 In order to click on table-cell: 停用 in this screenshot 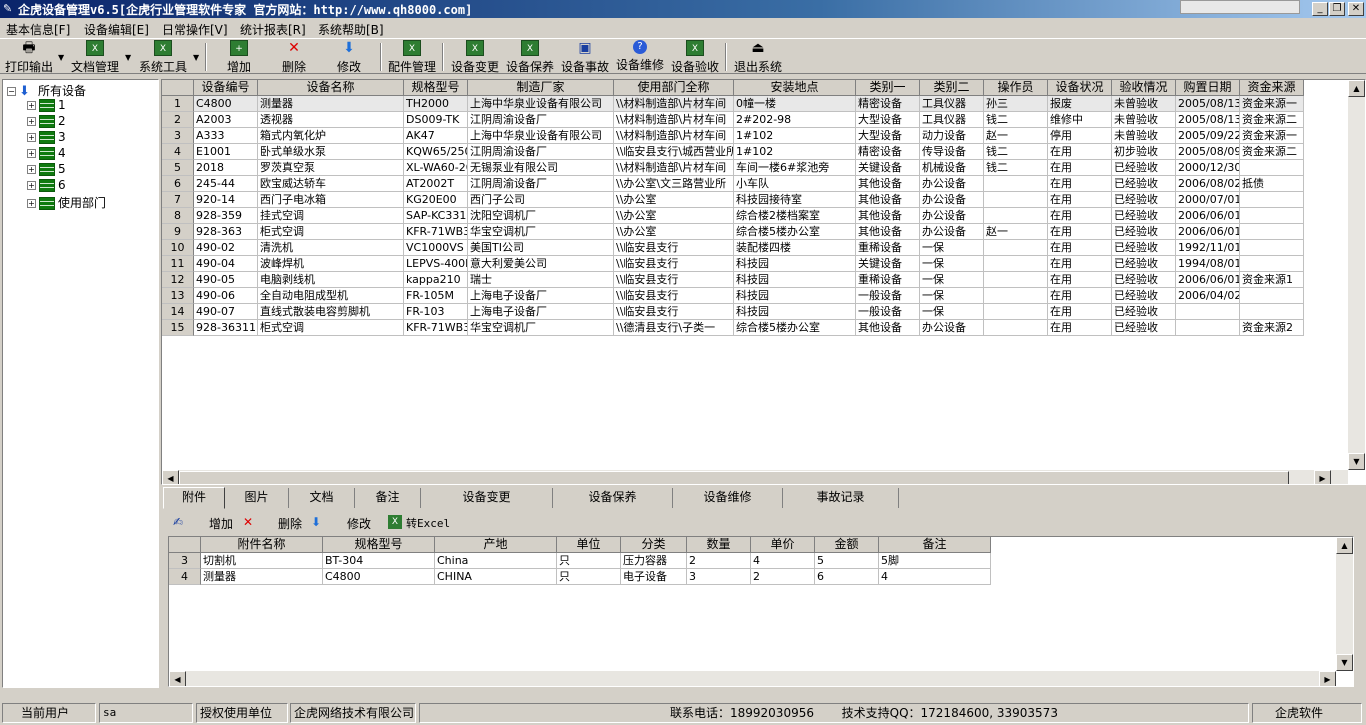, I will do `click(1080, 136)`.